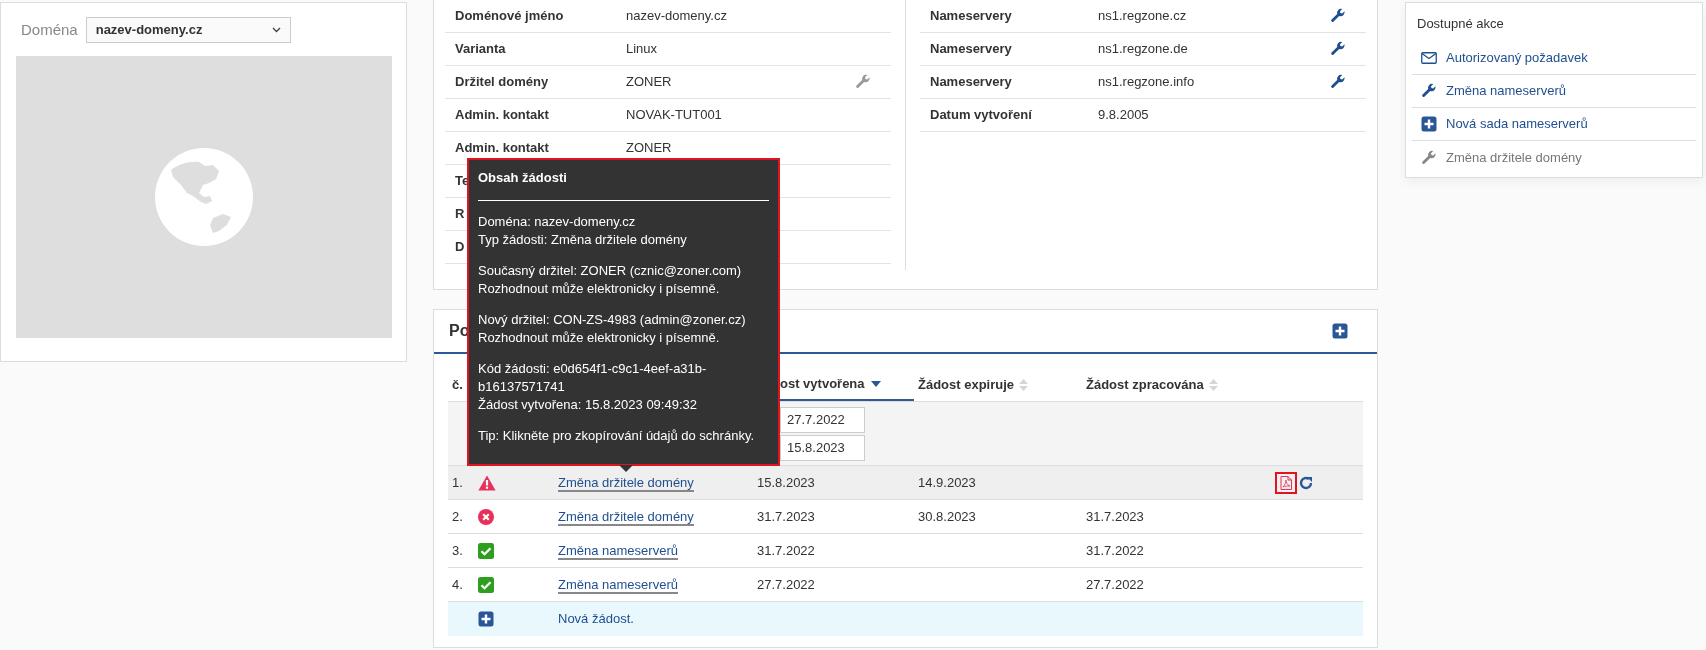 The image size is (1706, 650). I want to click on field-label: Datum vytvoření, so click(981, 115).